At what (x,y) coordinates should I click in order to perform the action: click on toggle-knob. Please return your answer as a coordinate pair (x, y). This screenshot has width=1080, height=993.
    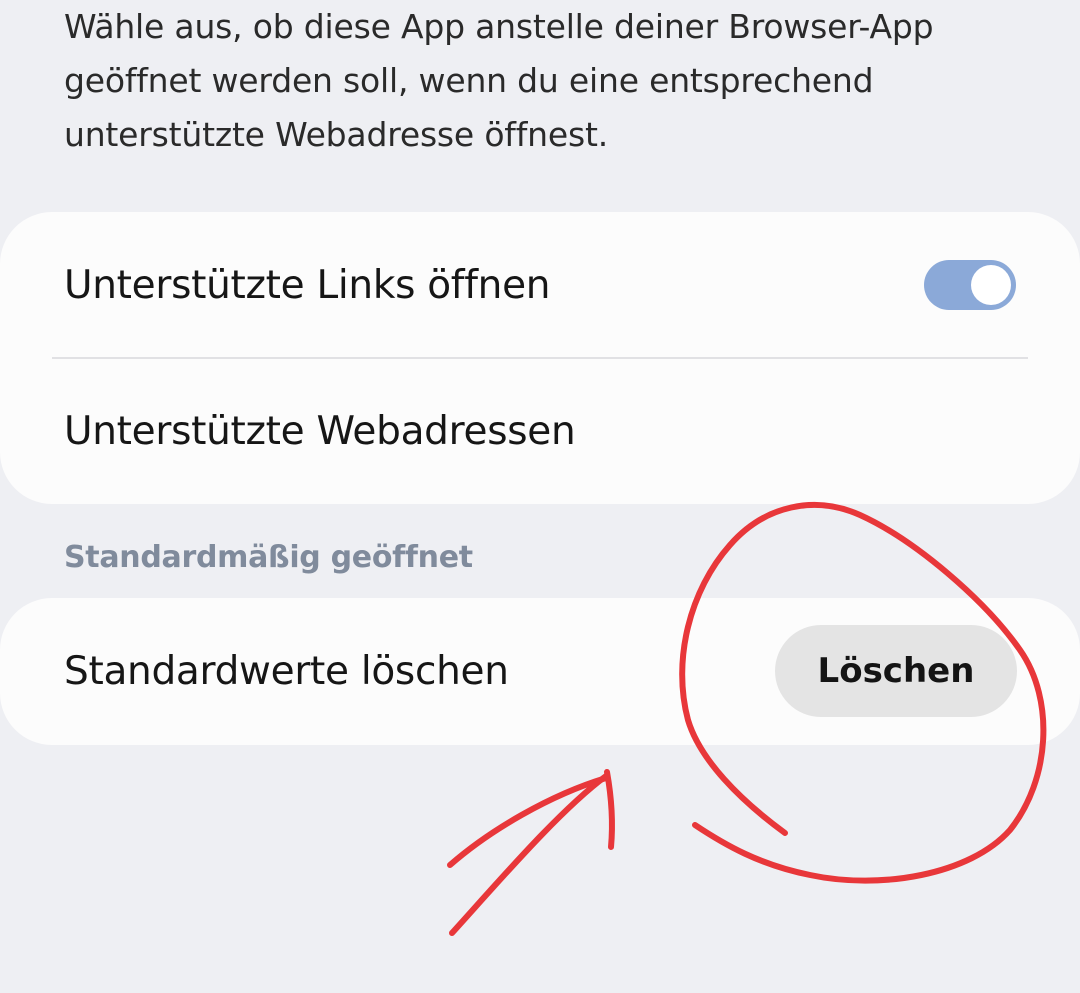
    Looking at the image, I should click on (991, 285).